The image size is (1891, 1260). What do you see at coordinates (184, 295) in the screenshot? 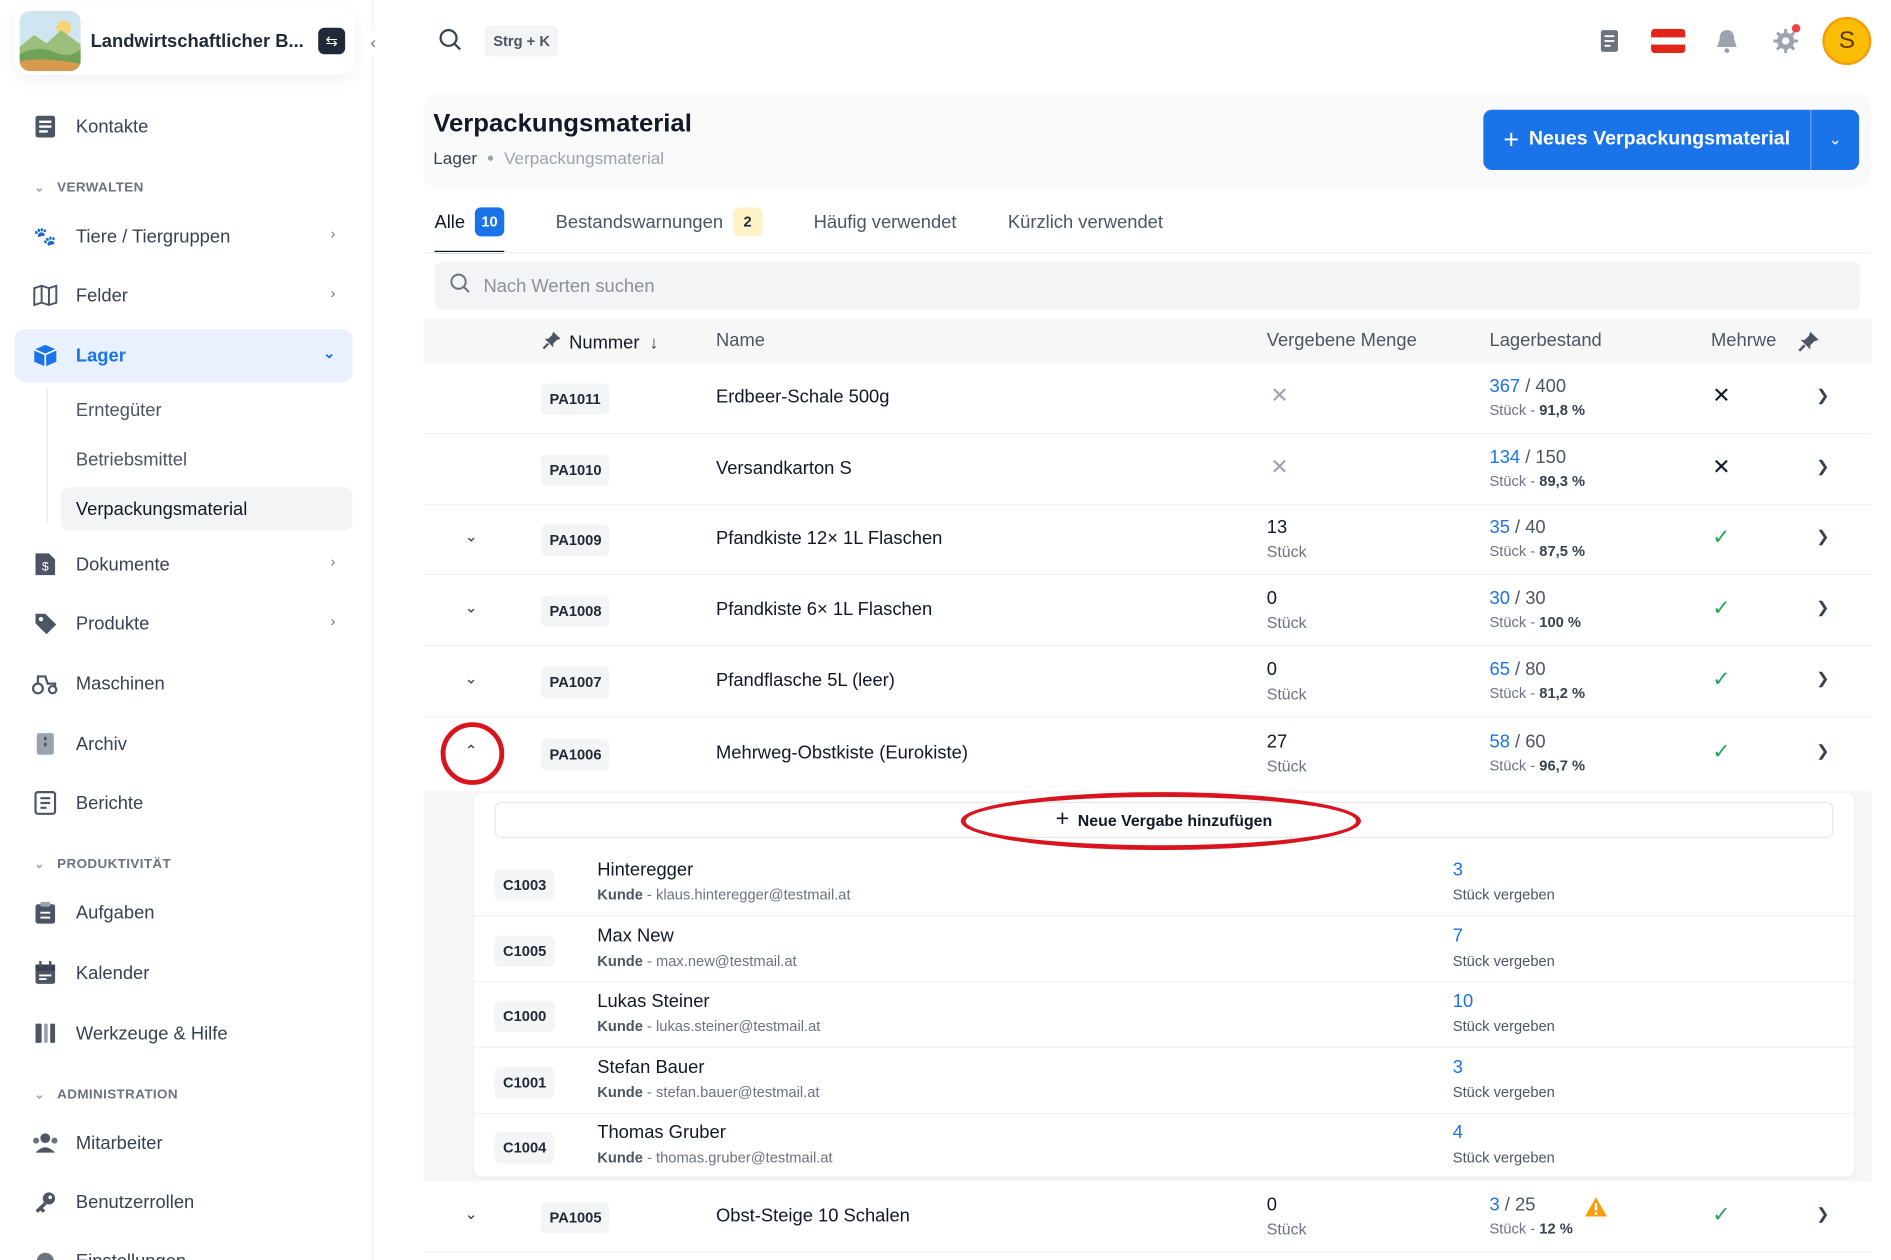
I see `sidebar-item-felder: Felder ›` at bounding box center [184, 295].